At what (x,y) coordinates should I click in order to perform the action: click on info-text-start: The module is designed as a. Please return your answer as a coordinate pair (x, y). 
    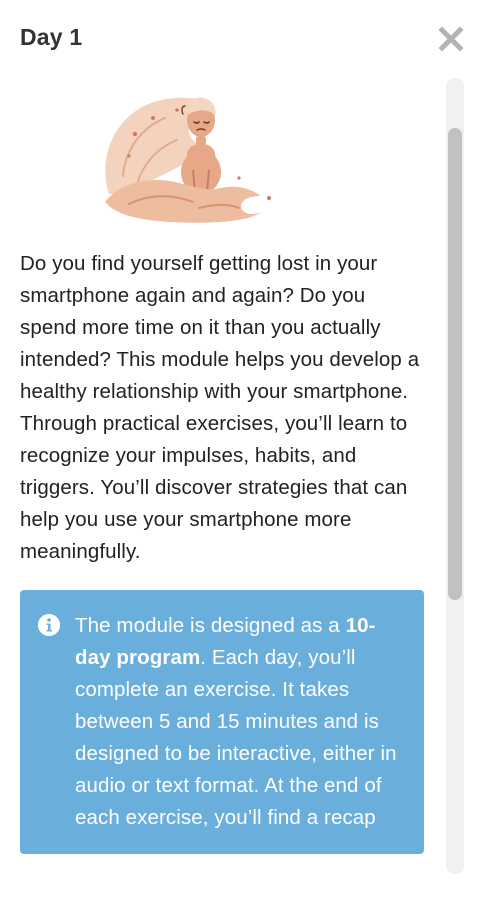
    Looking at the image, I should click on (210, 625).